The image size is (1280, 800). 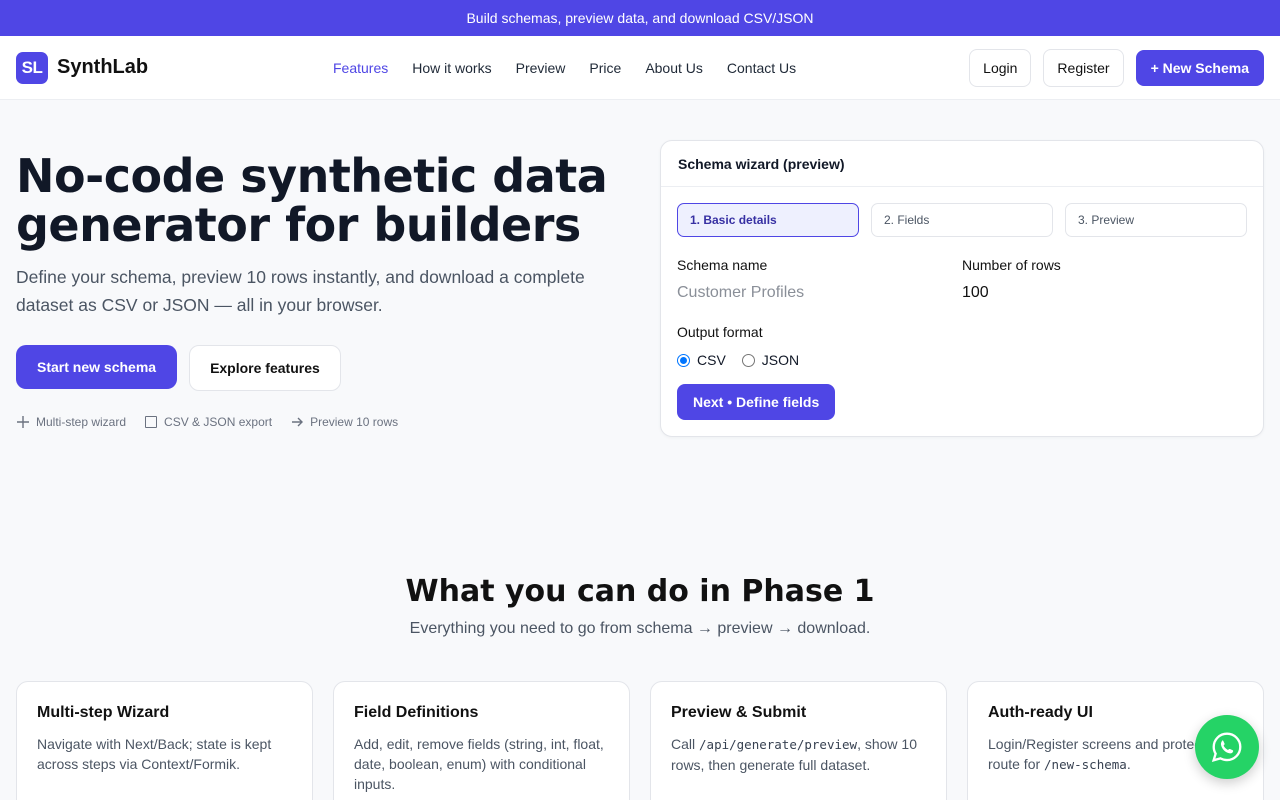 What do you see at coordinates (1083, 67) in the screenshot?
I see `register-button: Register` at bounding box center [1083, 67].